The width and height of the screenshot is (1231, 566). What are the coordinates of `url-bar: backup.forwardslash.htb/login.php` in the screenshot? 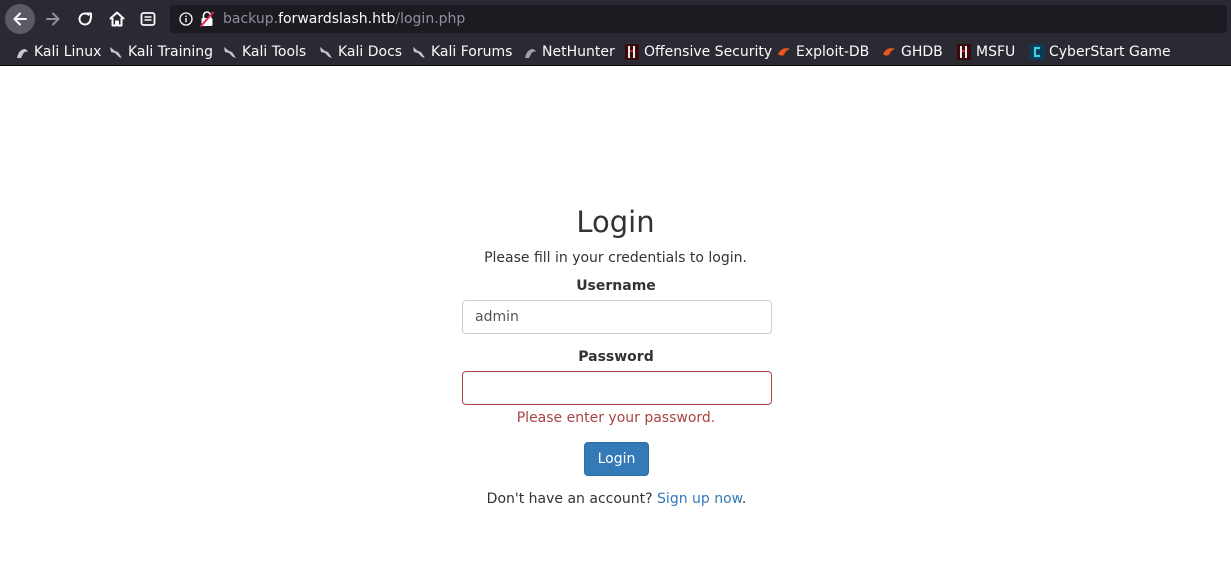 It's located at (698, 19).